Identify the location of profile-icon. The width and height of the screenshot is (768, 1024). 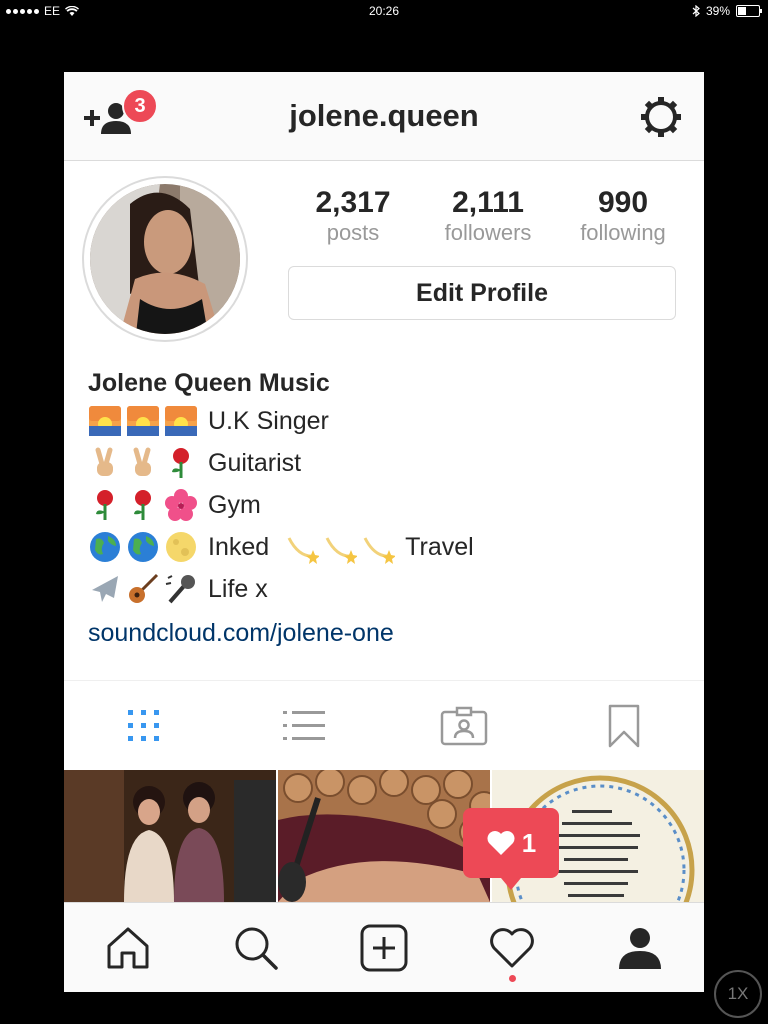
(640, 948).